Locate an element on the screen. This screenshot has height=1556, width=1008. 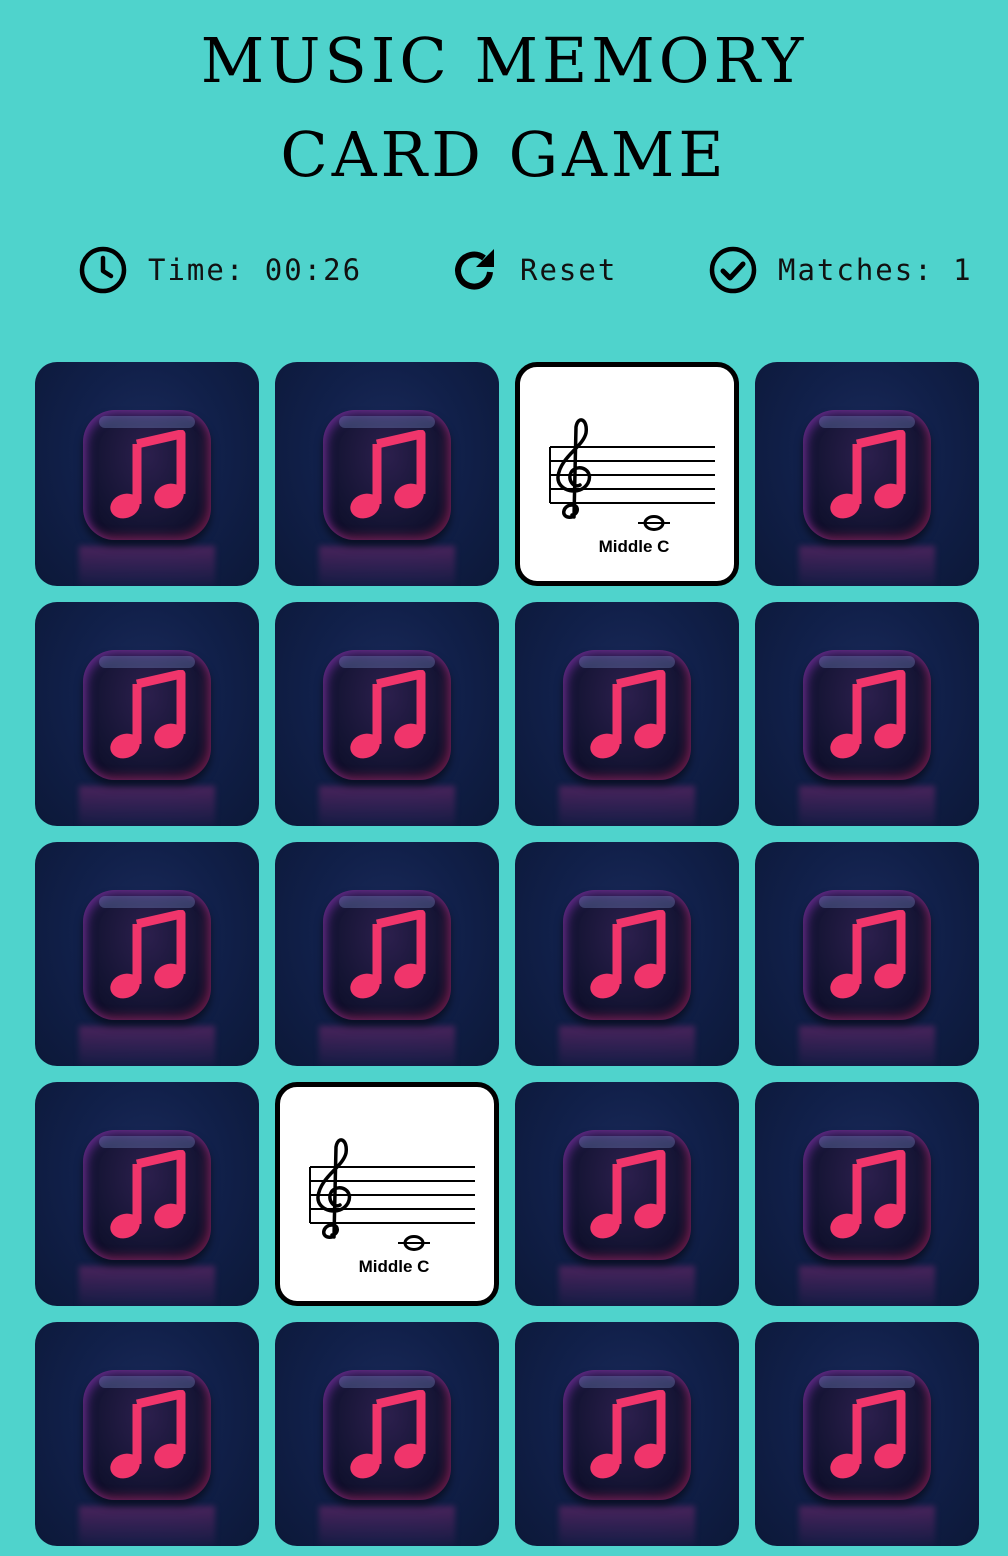
timer: Time: 00:26 is located at coordinates (220, 270).